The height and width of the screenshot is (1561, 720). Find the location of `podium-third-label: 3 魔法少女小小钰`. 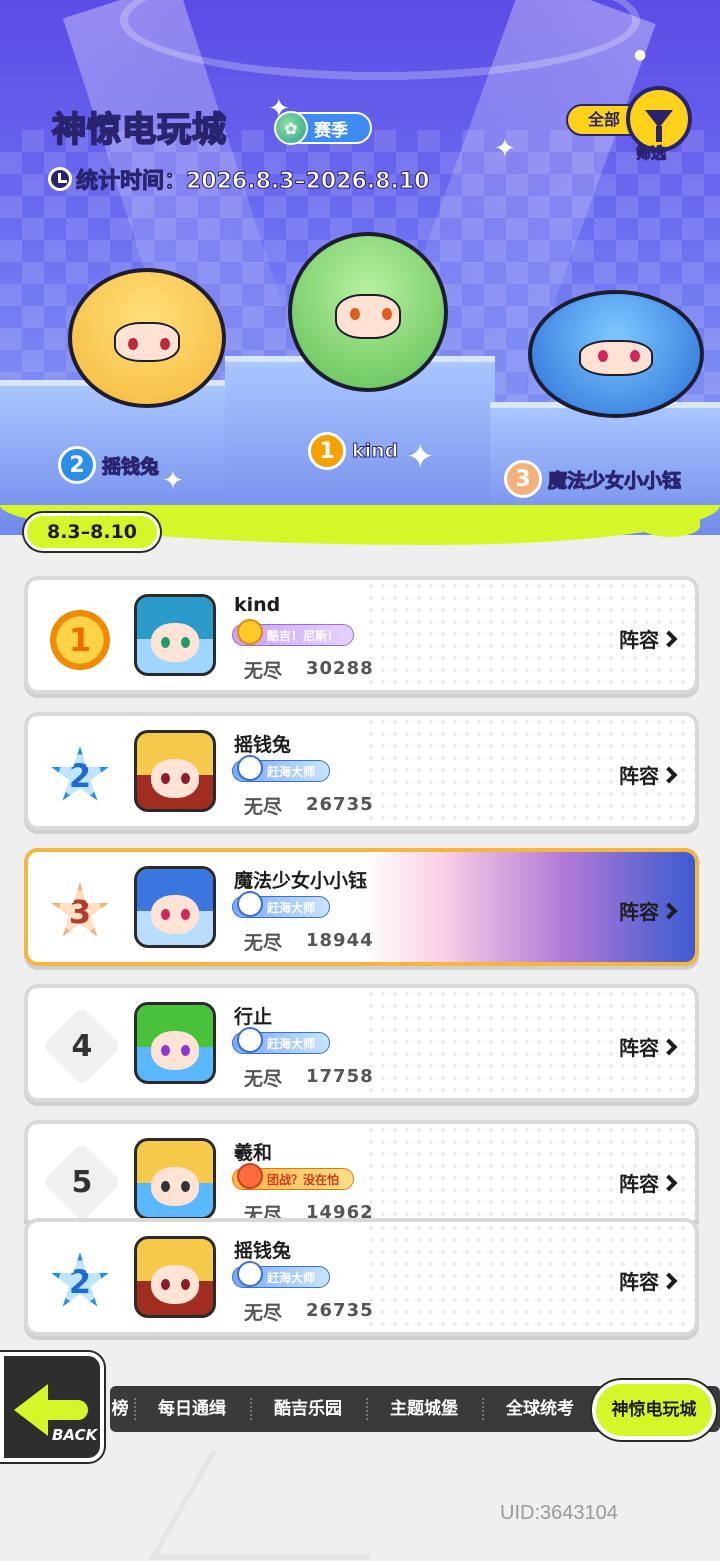

podium-third-label: 3 魔法少女小小钰 is located at coordinates (593, 479).